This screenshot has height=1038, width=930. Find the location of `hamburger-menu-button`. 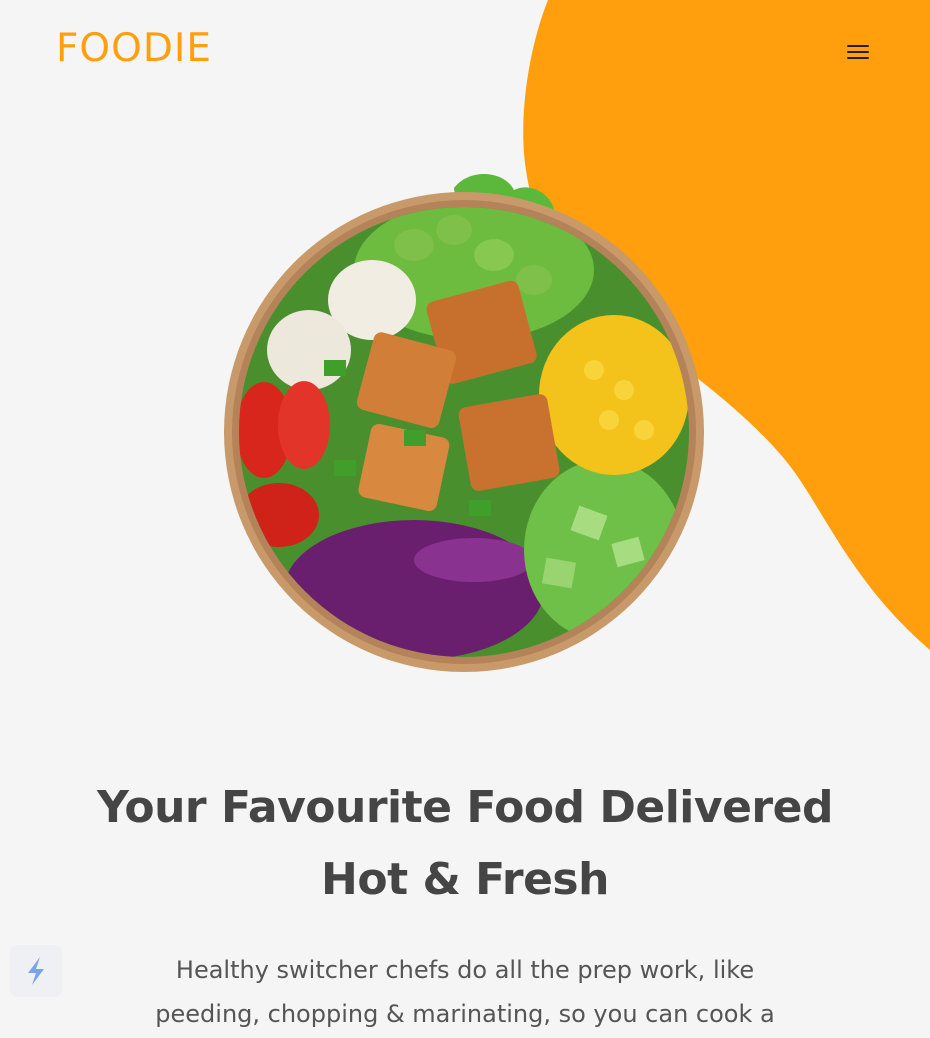

hamburger-menu-button is located at coordinates (858, 52).